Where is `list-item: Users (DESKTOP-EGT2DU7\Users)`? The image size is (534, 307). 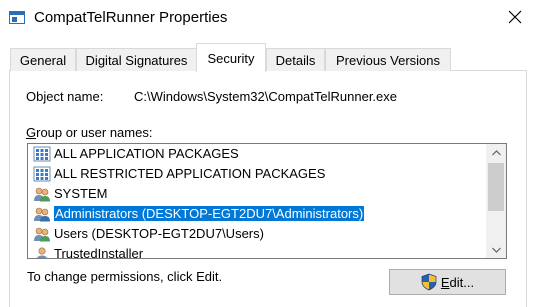 list-item: Users (DESKTOP-EGT2DU7\Users) is located at coordinates (258, 234).